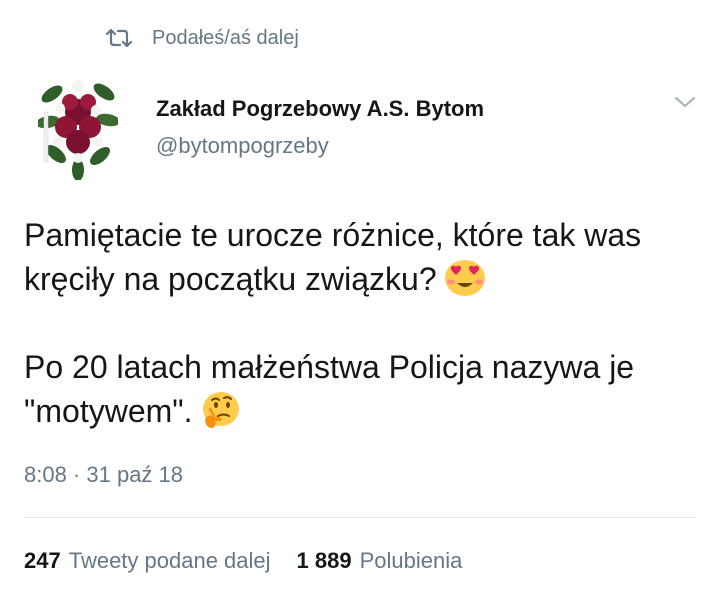  Describe the element at coordinates (225, 37) in the screenshot. I see `retweet-context-label: Podałeś/aś dalej` at that location.